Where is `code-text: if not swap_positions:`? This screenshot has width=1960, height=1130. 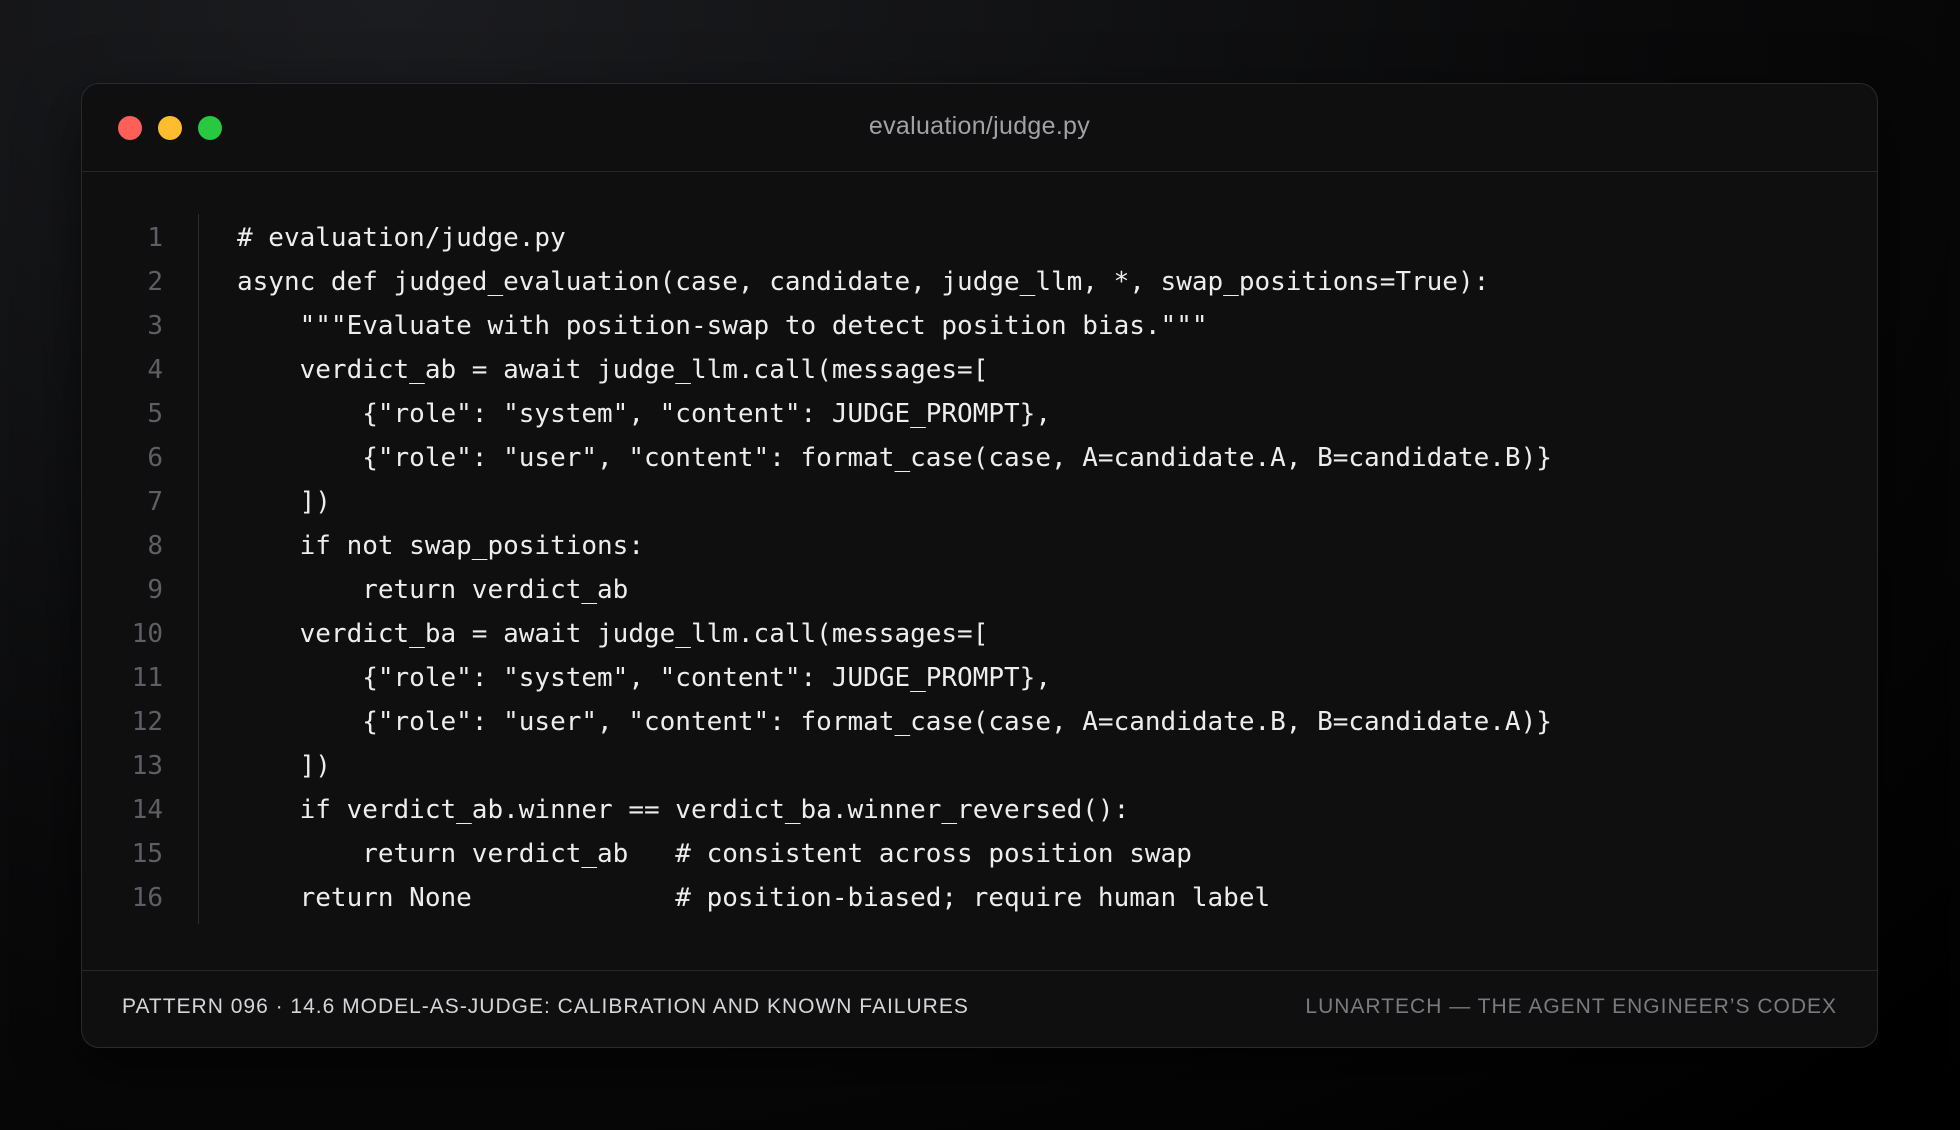
code-text: if not swap_positions: is located at coordinates (440, 546).